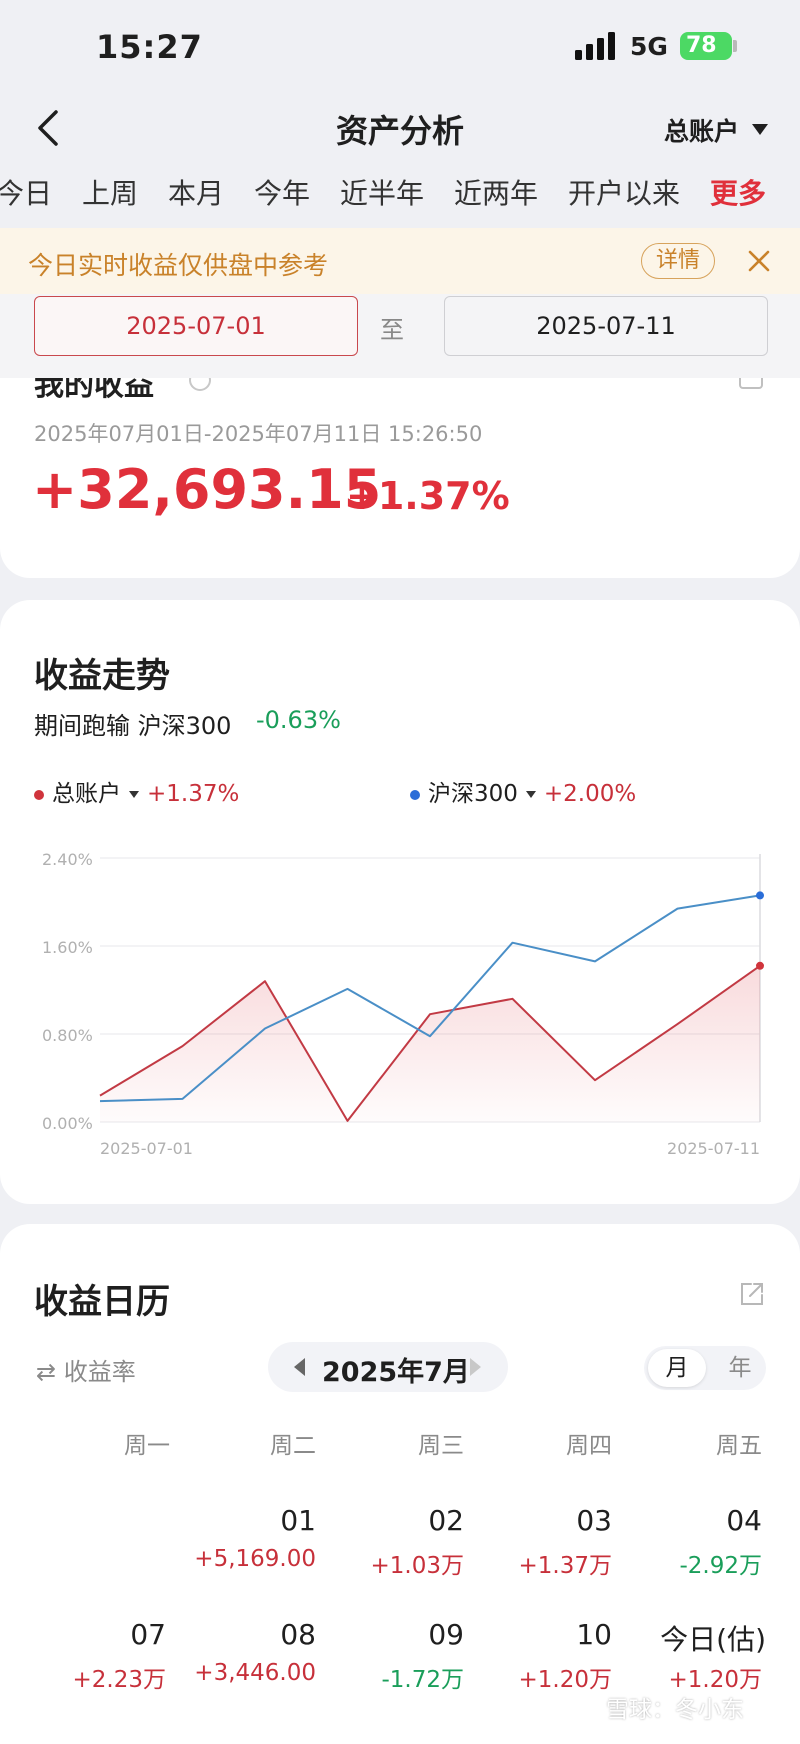  Describe the element at coordinates (759, 261) in the screenshot. I see `close-icon` at that location.